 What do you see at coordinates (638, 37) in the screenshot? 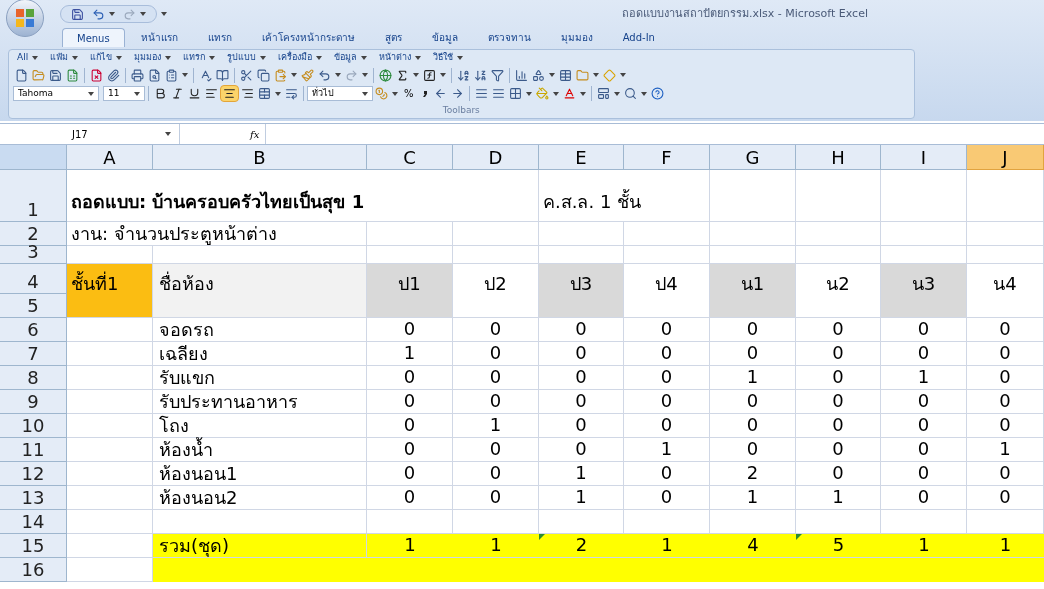
I see `ribbon-tab: Add-In` at bounding box center [638, 37].